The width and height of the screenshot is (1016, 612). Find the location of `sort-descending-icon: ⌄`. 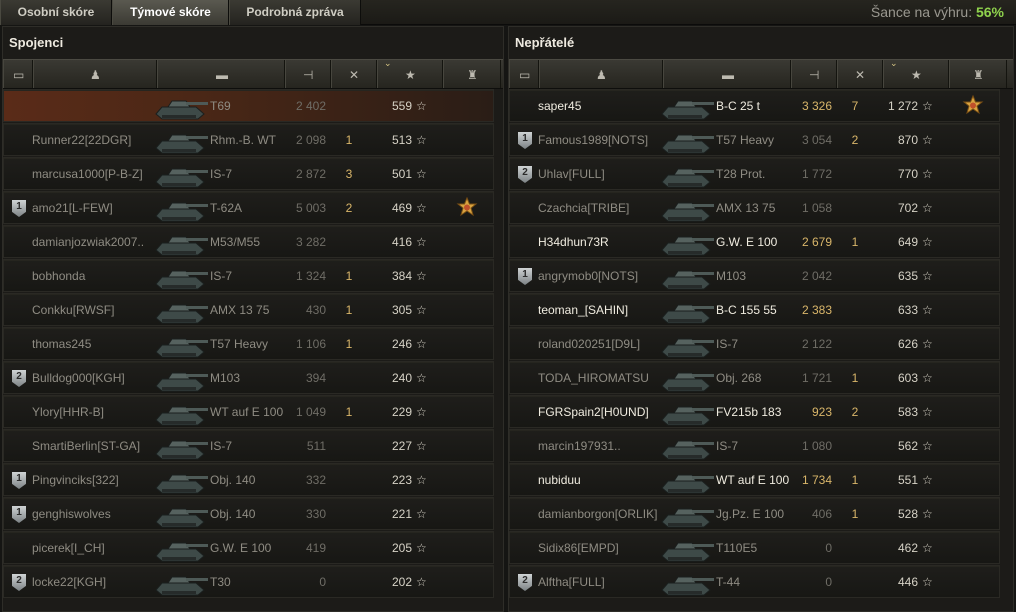

sort-descending-icon: ⌄ is located at coordinates (388, 63).